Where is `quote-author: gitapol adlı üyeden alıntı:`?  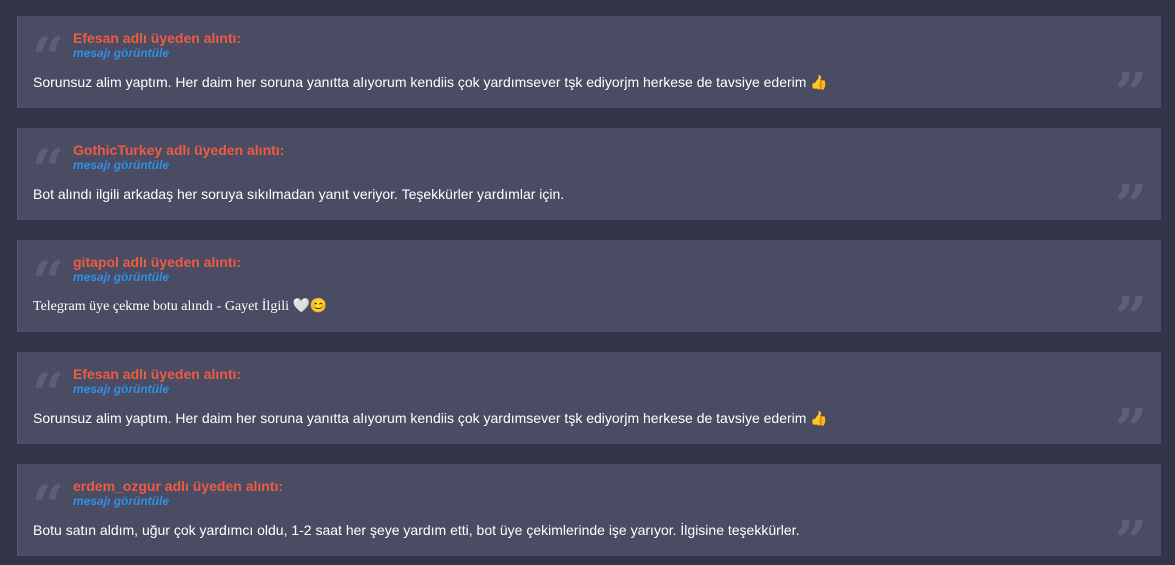
quote-author: gitapol adlı üyeden alıntı: is located at coordinates (157, 262).